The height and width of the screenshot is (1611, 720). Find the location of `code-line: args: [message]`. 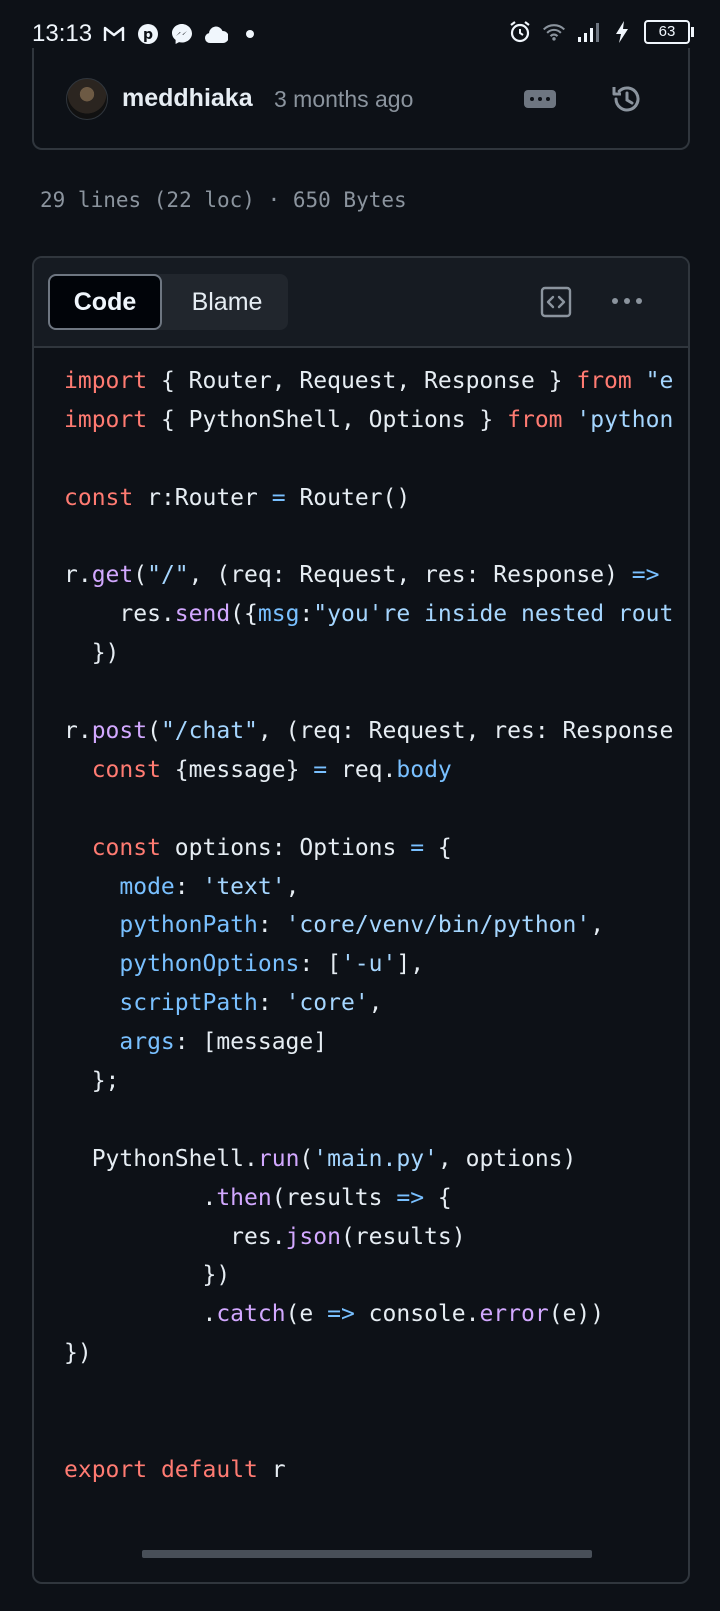

code-line: args: [message] is located at coordinates (376, 1042).